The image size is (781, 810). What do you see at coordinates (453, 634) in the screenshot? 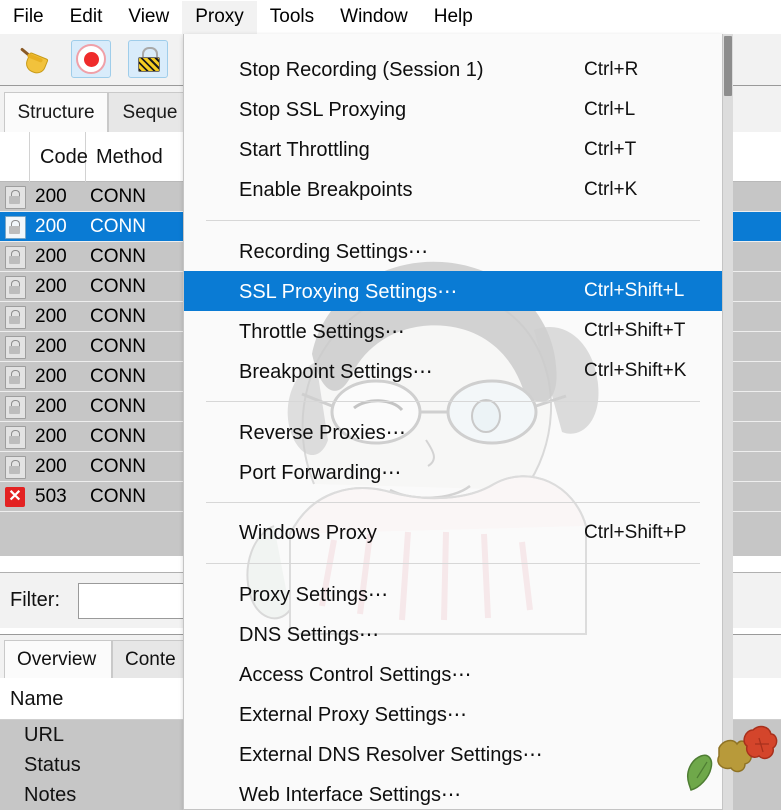
I see `menu-item-dns-settings: DNS Settings⋯` at bounding box center [453, 634].